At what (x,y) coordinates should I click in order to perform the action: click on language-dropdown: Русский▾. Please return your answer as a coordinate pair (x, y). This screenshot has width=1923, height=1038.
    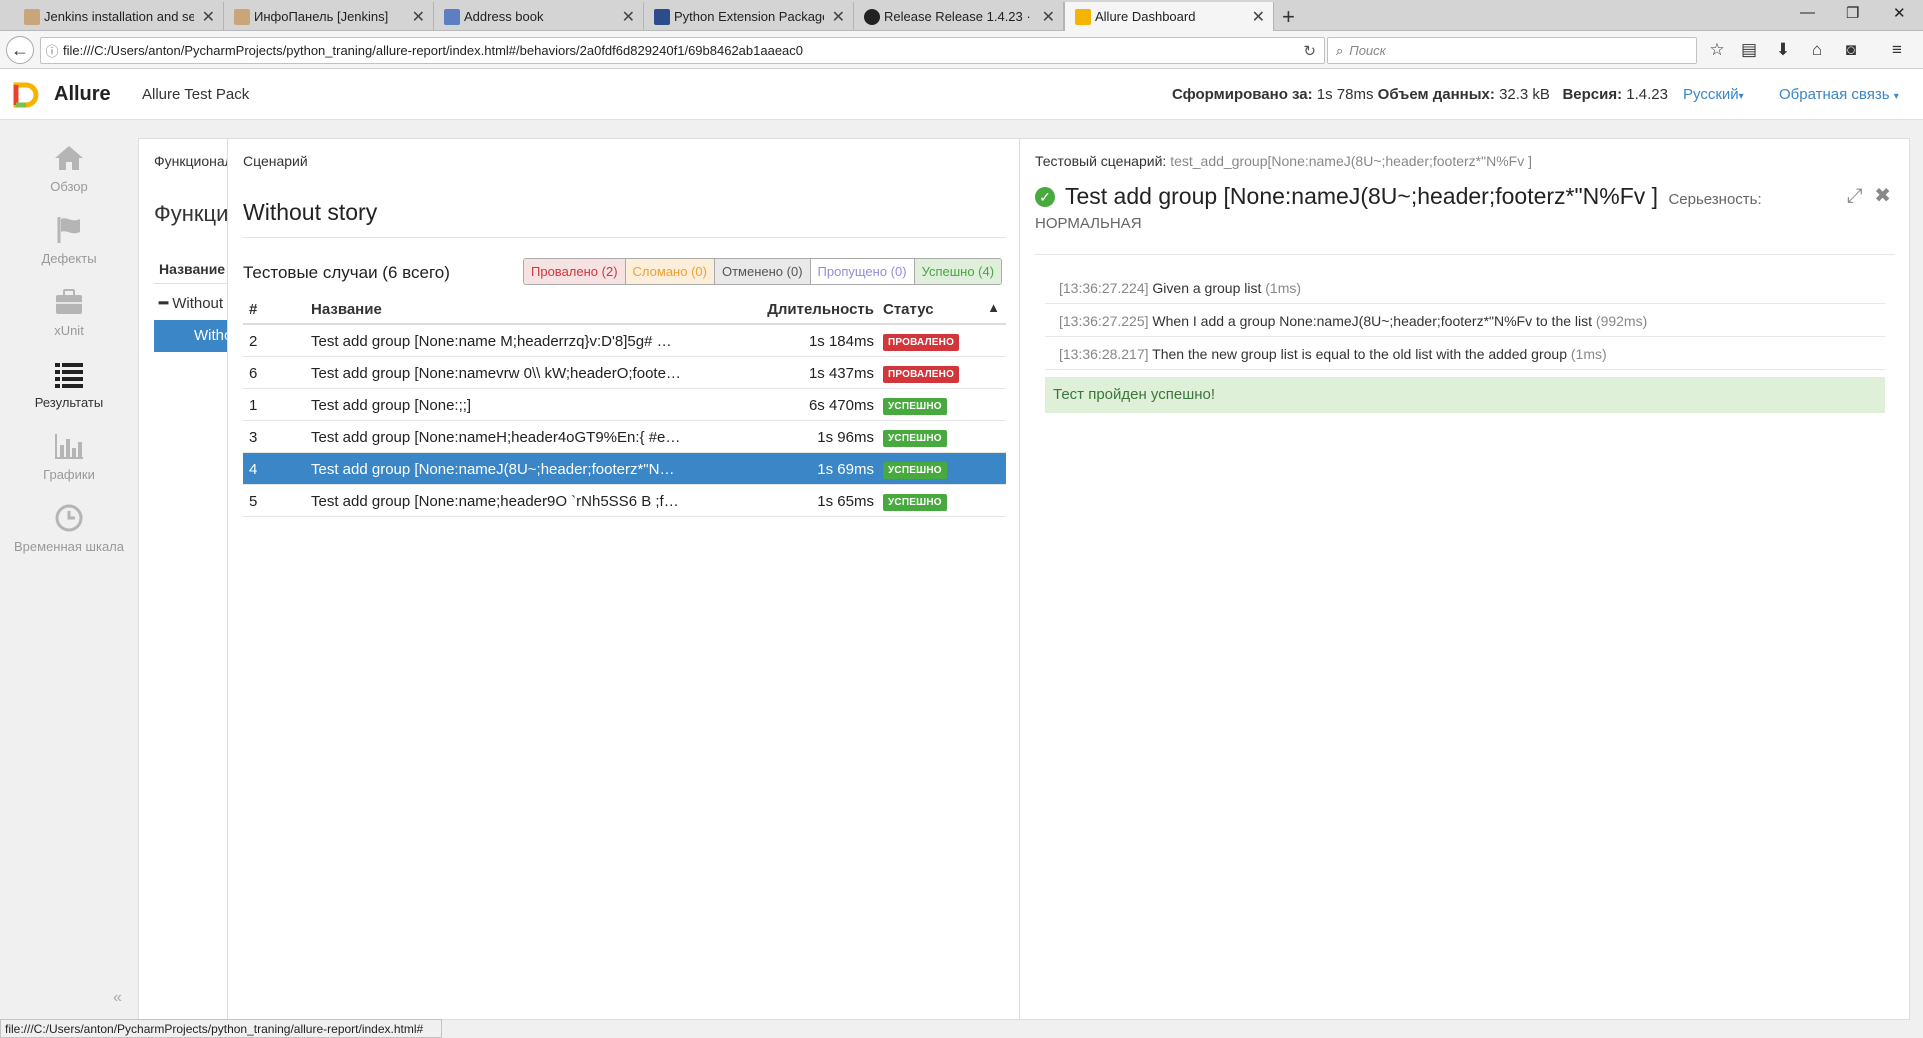
    Looking at the image, I should click on (1713, 94).